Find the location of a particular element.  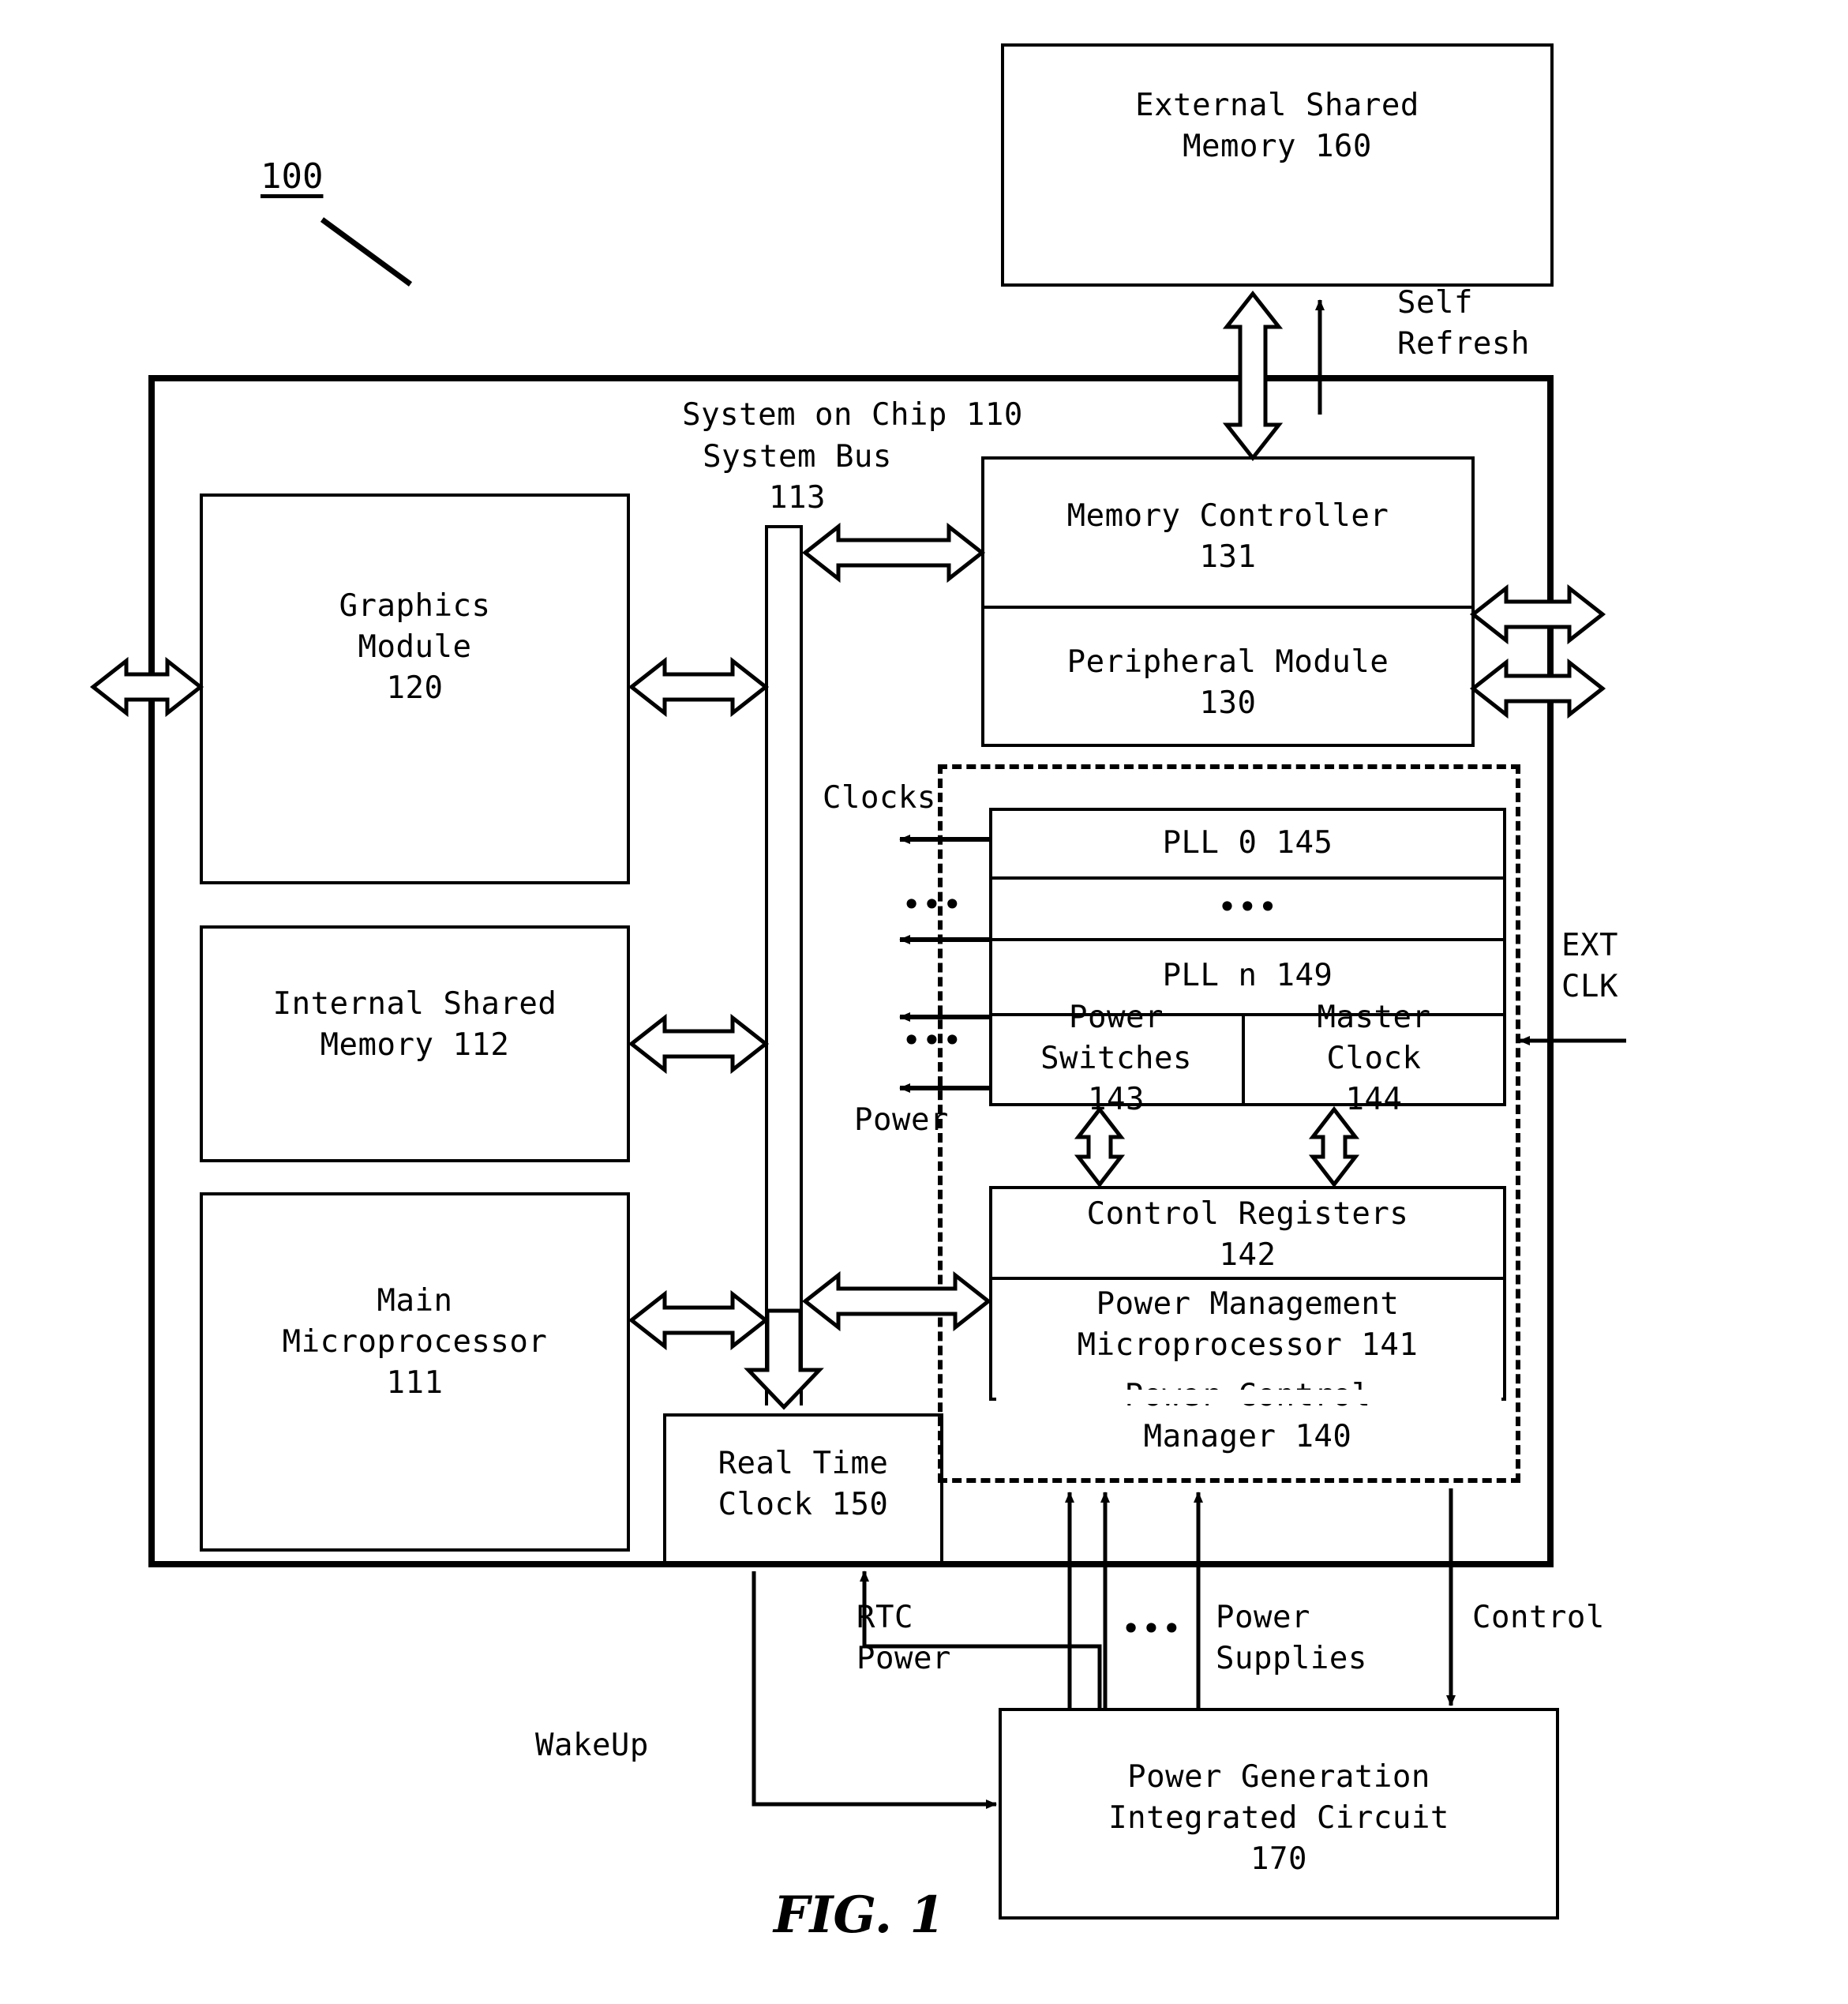

control-signal-label: Control is located at coordinates (1538, 1618).